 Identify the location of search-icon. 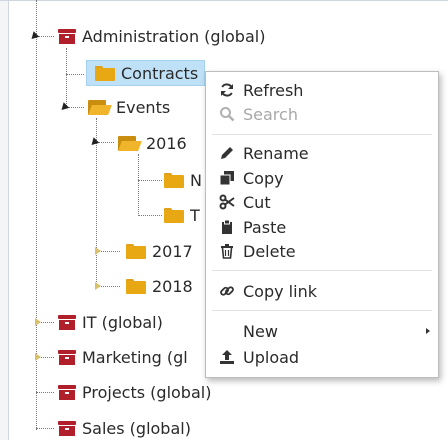
(227, 114).